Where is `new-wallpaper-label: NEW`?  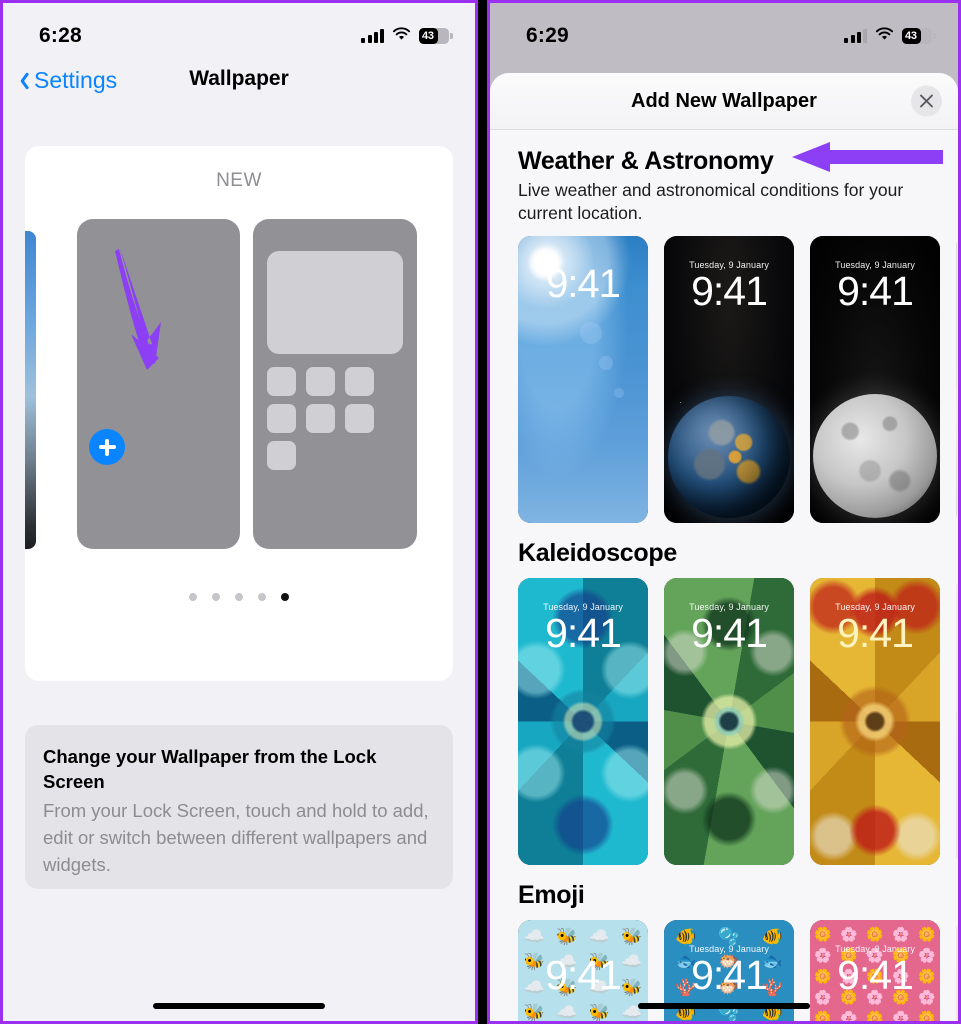
new-wallpaper-label: NEW is located at coordinates (239, 180).